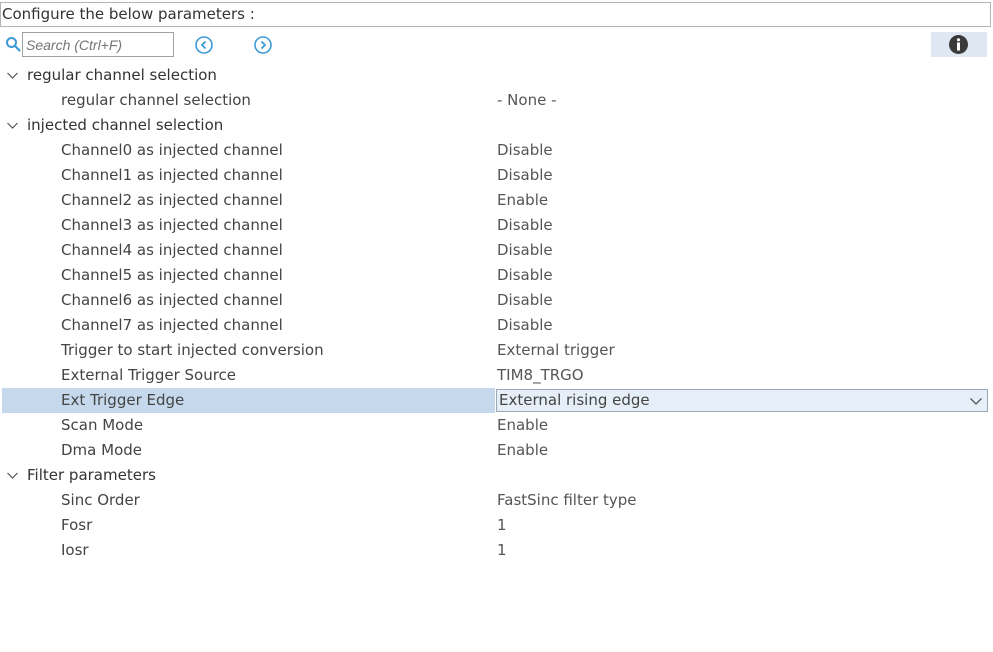 The image size is (993, 652). Describe the element at coordinates (496, 250) in the screenshot. I see `parameter-row: Channel4 as injected channel Disable` at that location.